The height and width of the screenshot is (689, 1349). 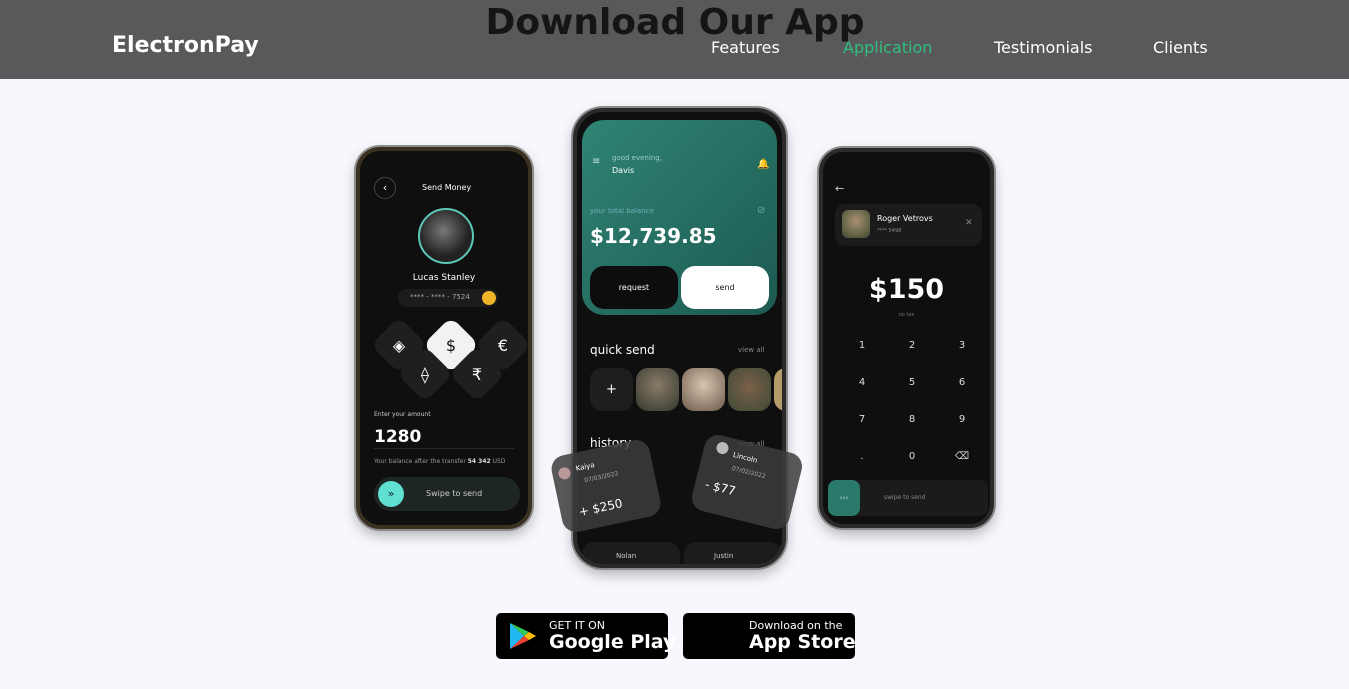 What do you see at coordinates (623, 170) in the screenshot?
I see `user-name: Davis` at bounding box center [623, 170].